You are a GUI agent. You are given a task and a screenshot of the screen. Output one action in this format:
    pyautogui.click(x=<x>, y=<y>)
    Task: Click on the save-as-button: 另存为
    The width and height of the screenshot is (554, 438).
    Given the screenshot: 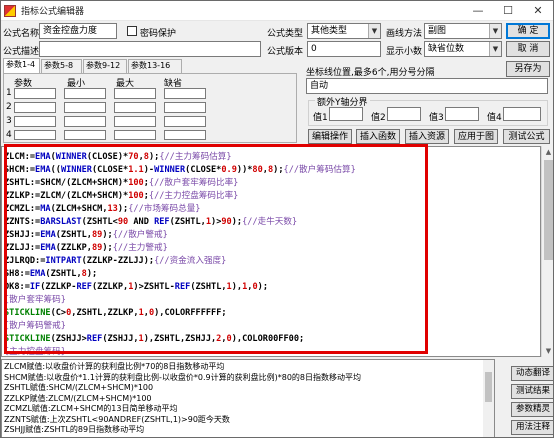 What is the action you would take?
    pyautogui.click(x=528, y=69)
    